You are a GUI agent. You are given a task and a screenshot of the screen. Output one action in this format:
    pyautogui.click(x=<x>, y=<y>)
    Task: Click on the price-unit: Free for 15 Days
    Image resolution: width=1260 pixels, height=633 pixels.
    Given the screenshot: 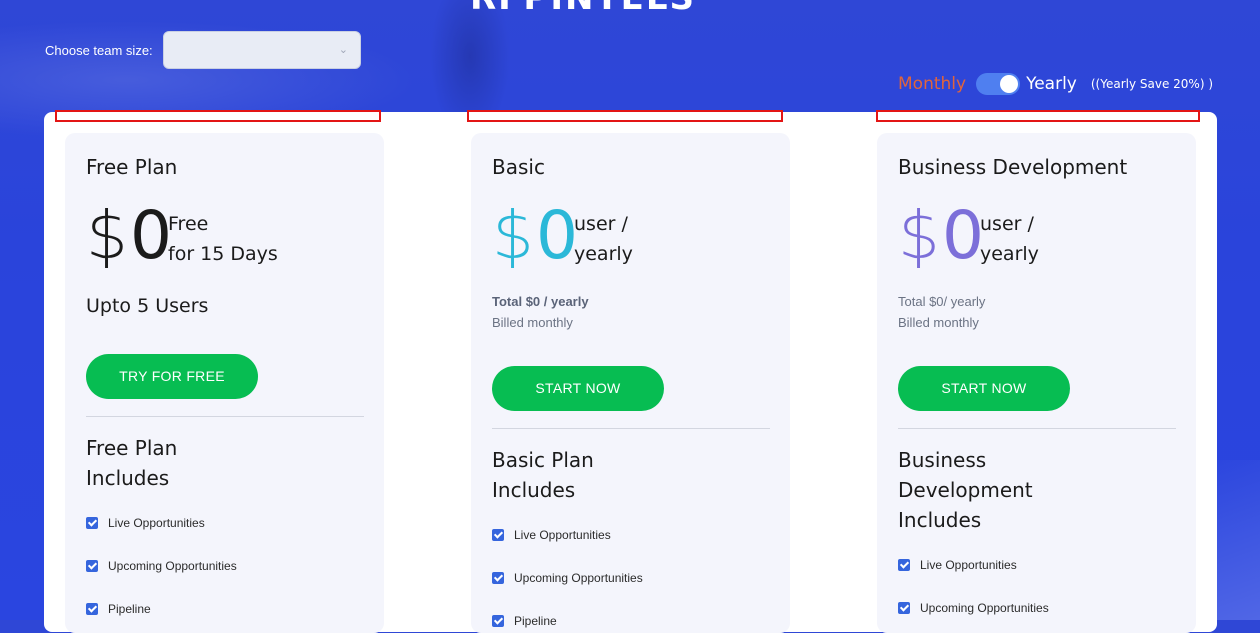 What is the action you would take?
    pyautogui.click(x=223, y=239)
    